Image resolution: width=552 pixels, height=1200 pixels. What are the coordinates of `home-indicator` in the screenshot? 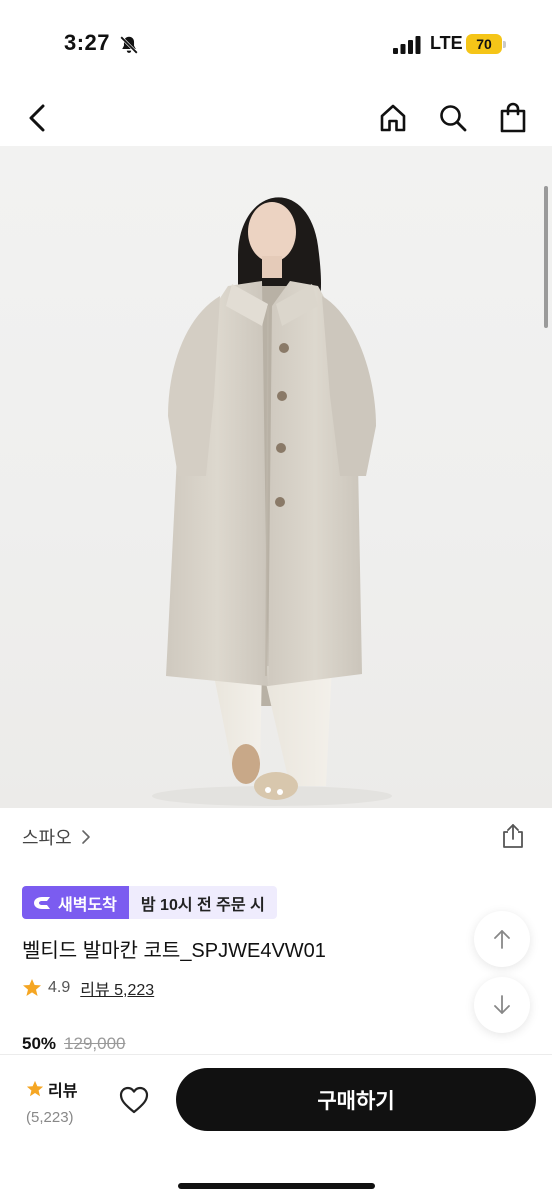 It's located at (276, 1186).